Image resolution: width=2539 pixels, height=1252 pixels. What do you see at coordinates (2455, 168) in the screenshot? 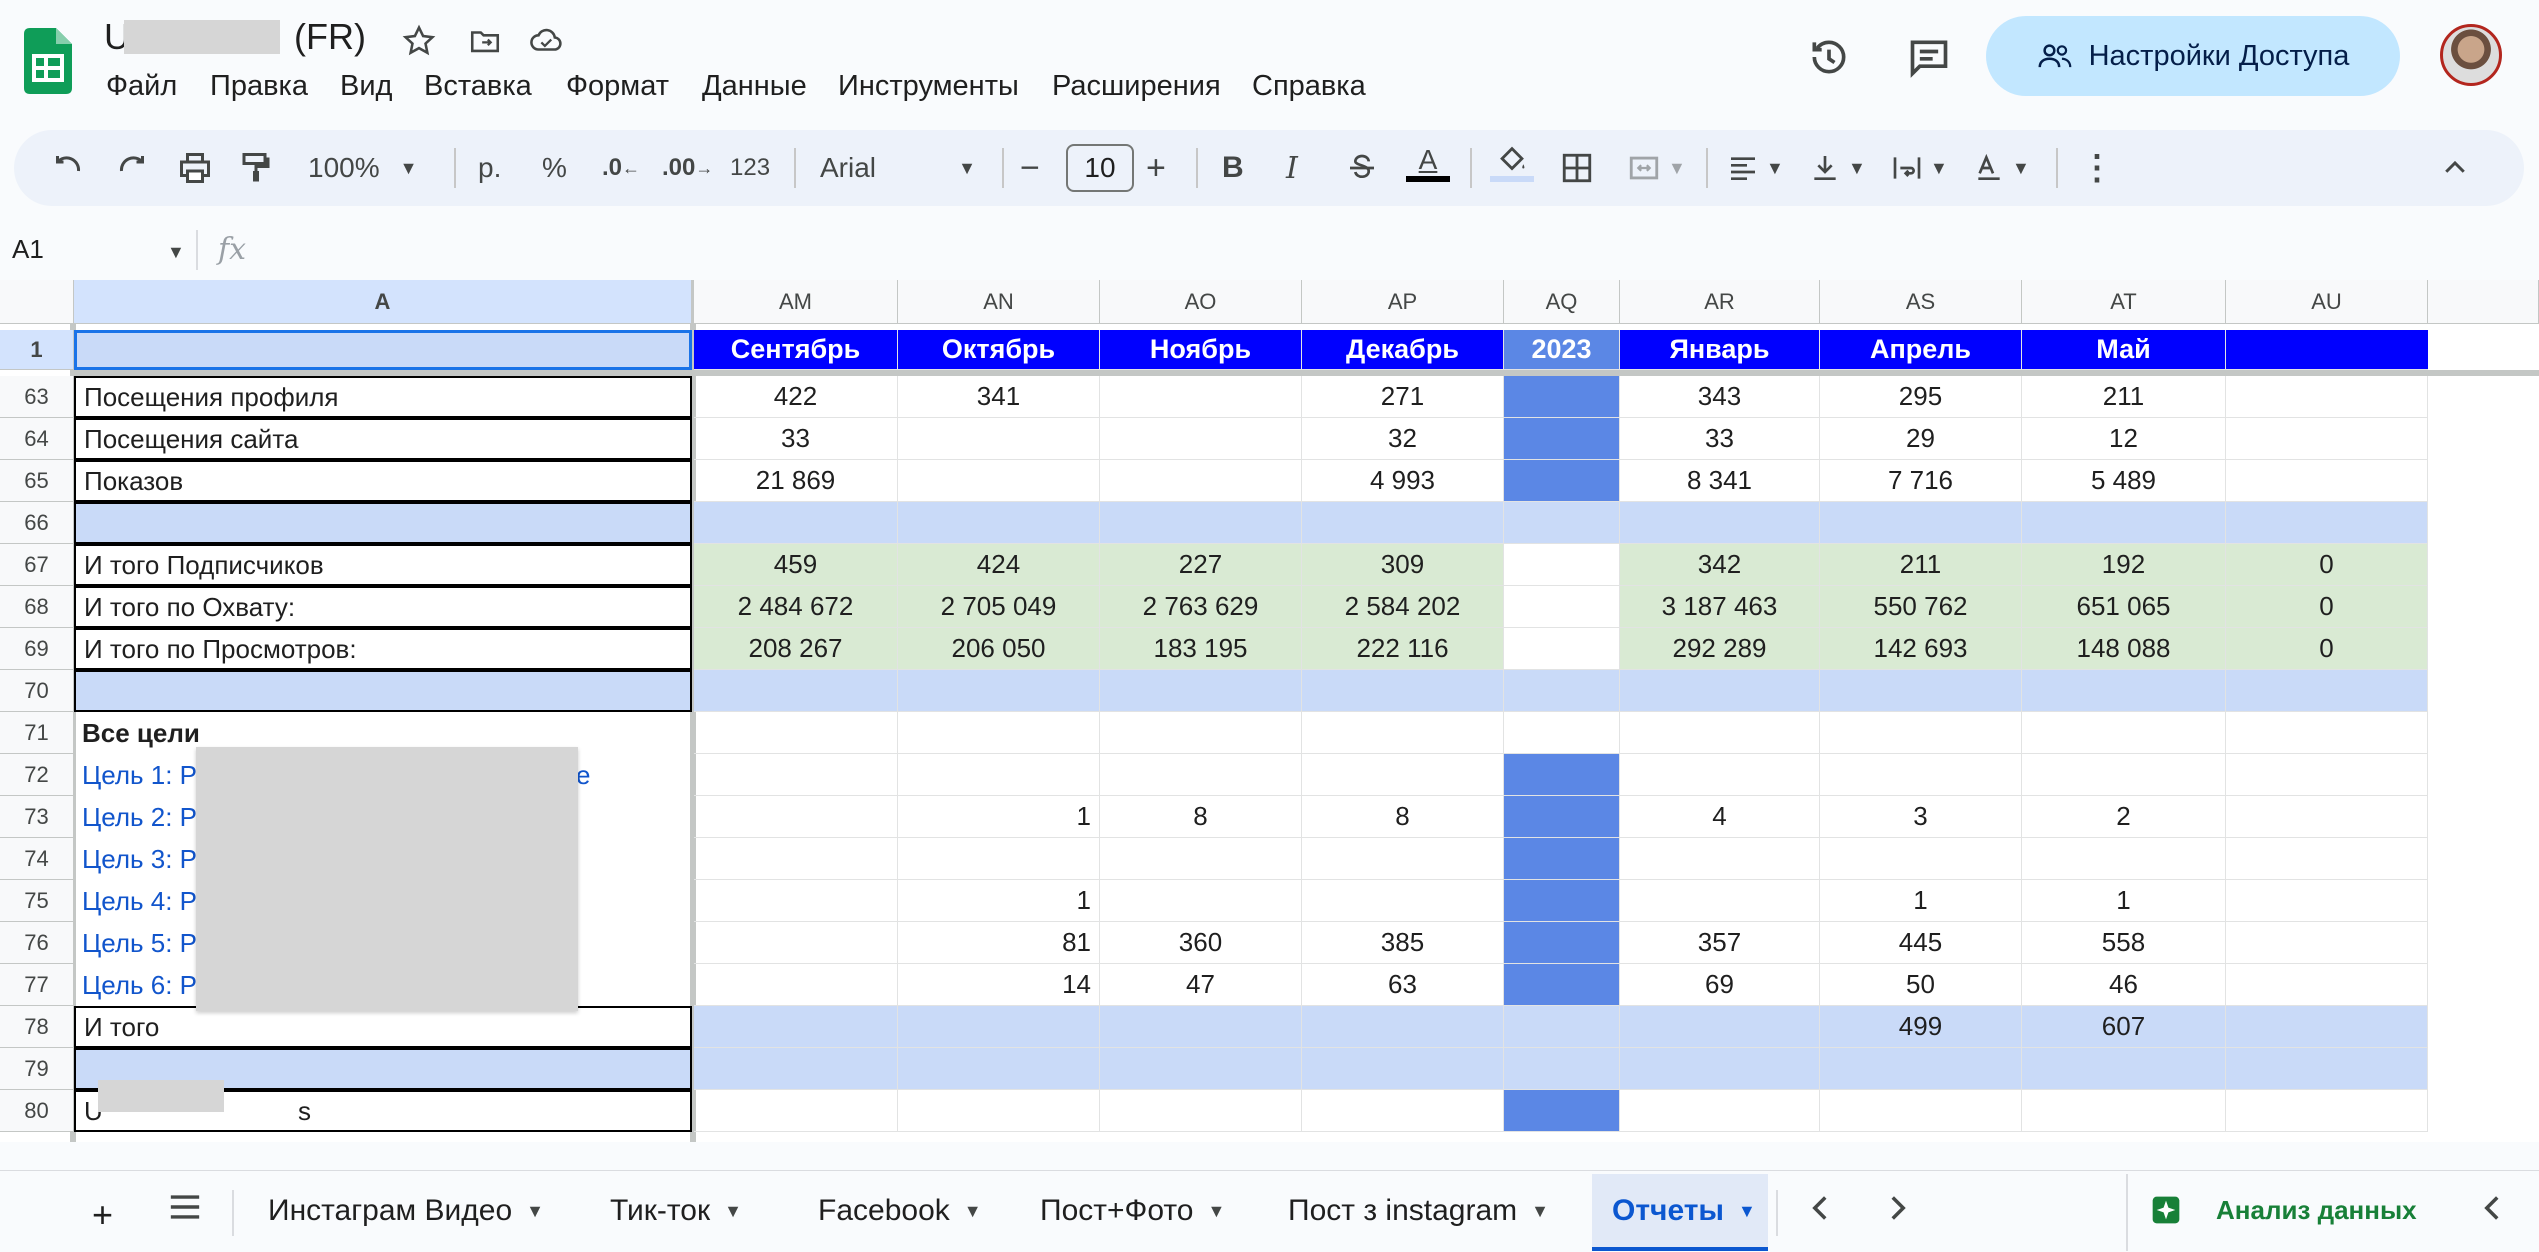
I see `collapse-toolbar-icon` at bounding box center [2455, 168].